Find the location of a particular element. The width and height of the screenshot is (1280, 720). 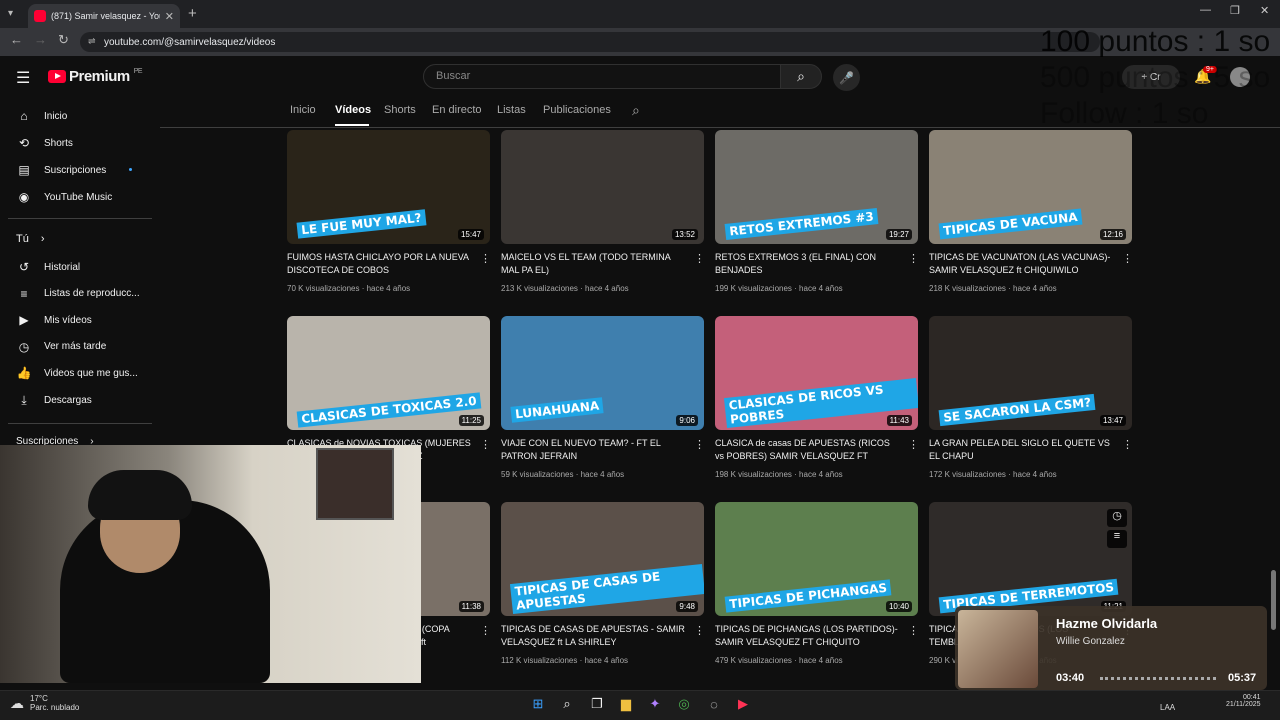

sidebar-item-youtube-music: ◉ YouTube Music is located at coordinates (81, 197).